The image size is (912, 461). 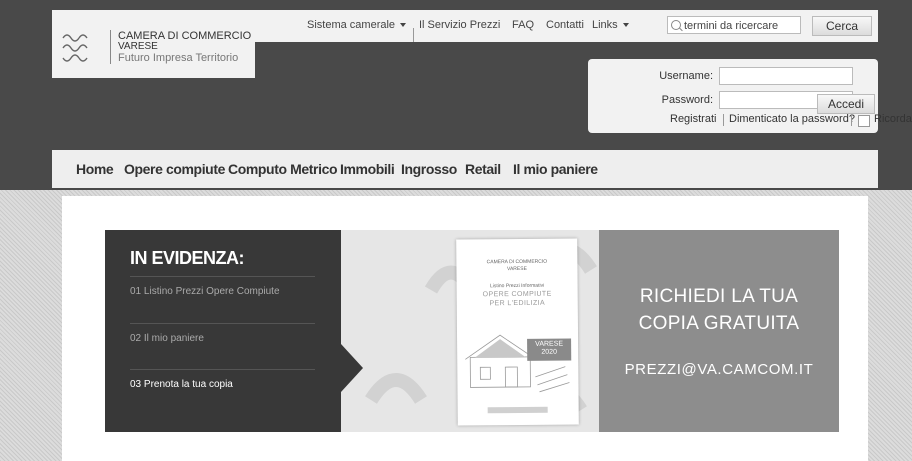 I want to click on register-link: Registrati, so click(x=693, y=119).